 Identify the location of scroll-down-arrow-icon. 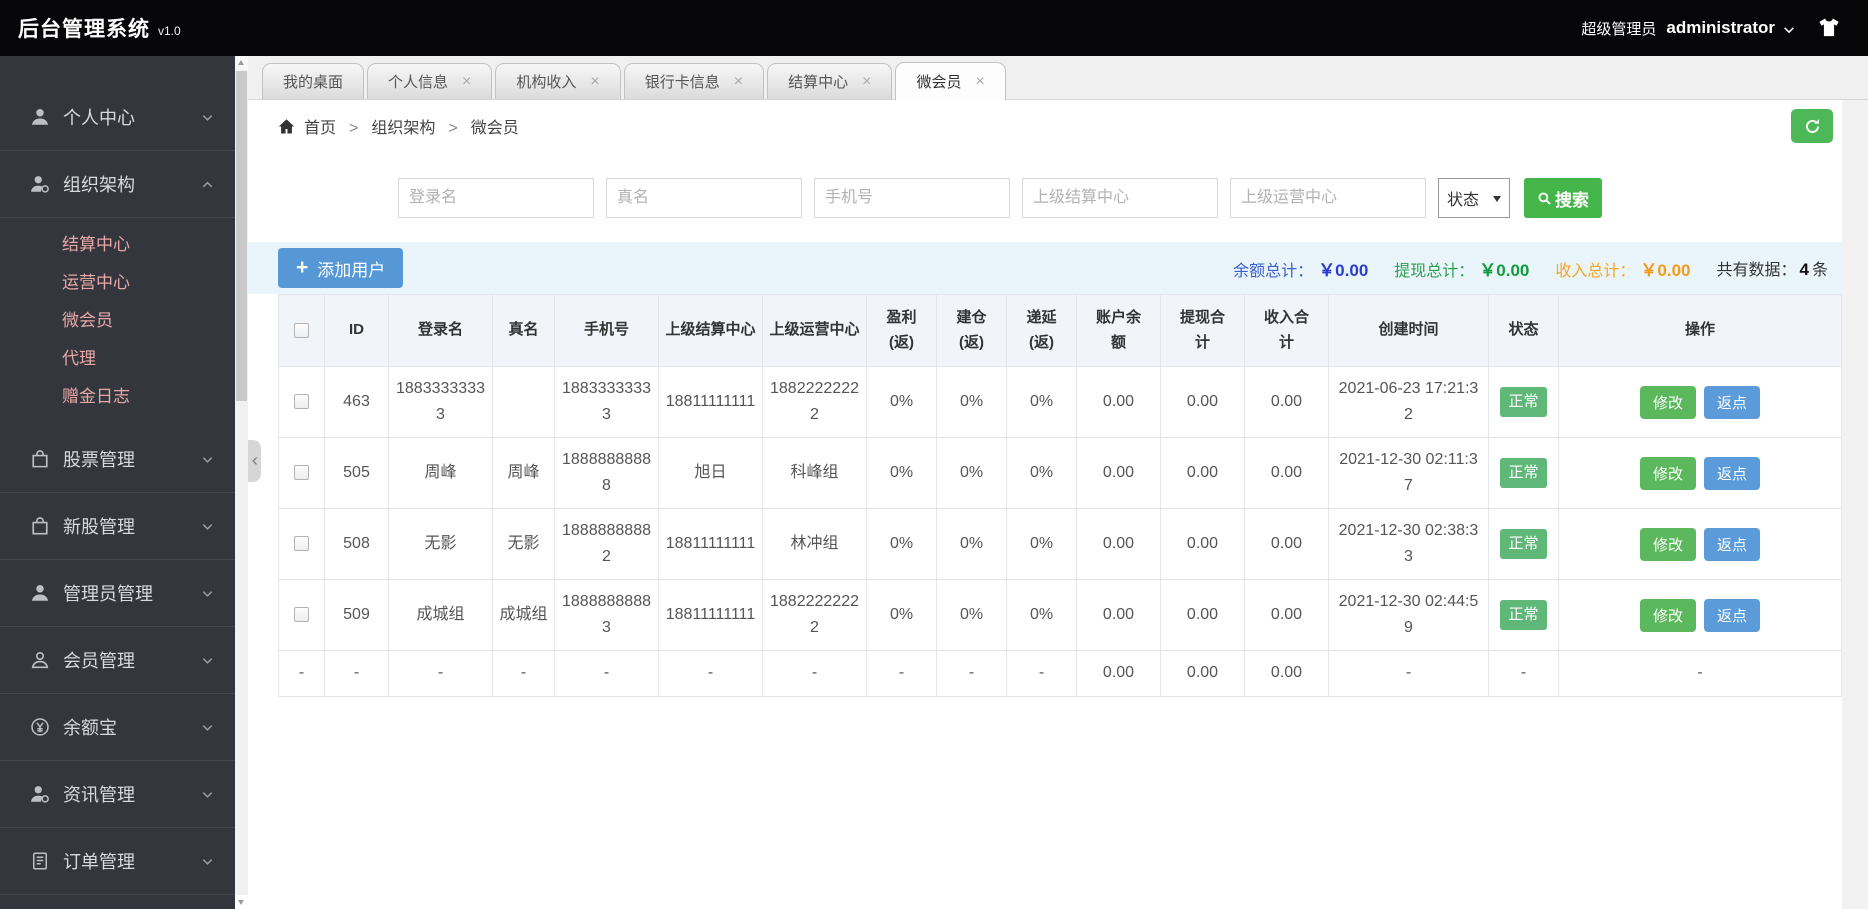
(241, 902).